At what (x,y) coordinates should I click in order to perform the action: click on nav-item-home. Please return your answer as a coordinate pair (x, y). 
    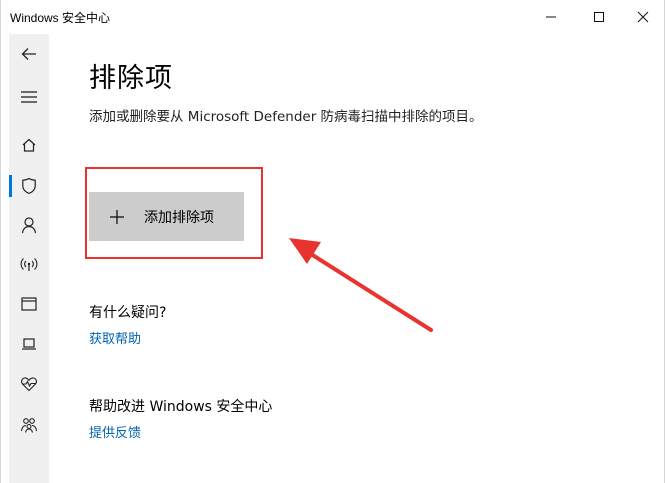
    Looking at the image, I should click on (29, 145).